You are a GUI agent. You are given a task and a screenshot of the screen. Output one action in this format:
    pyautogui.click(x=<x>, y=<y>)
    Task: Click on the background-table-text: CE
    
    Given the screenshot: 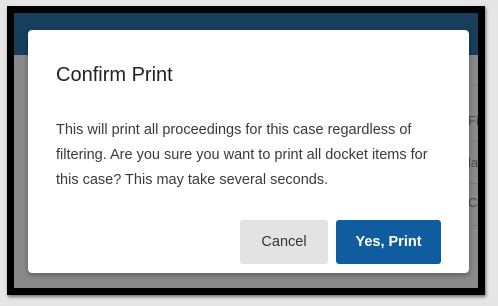 What is the action you would take?
    pyautogui.click(x=473, y=202)
    